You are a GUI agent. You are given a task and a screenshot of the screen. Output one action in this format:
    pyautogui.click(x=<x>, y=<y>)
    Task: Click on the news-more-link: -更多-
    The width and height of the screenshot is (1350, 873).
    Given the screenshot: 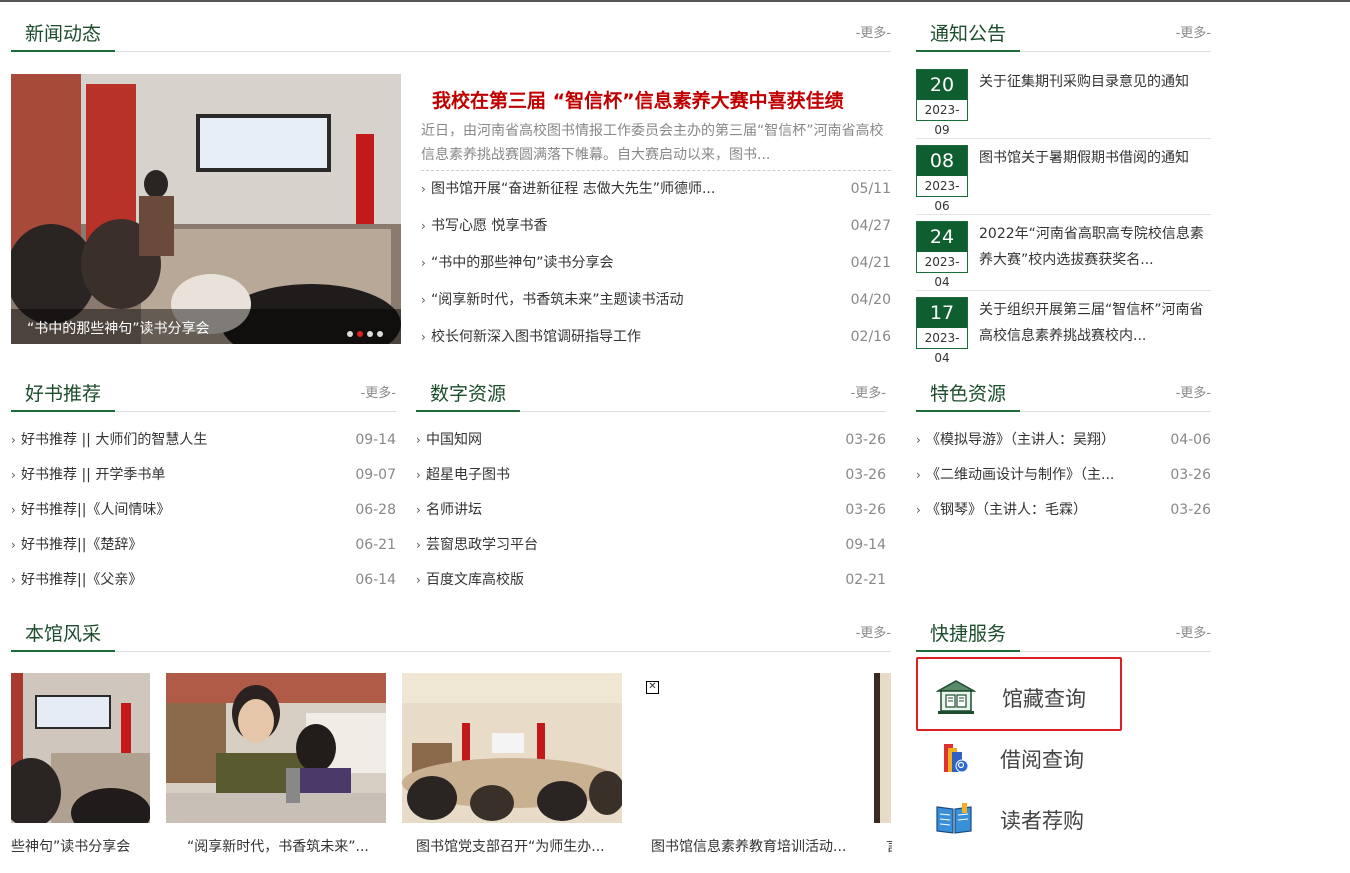 What is the action you would take?
    pyautogui.click(x=873, y=31)
    